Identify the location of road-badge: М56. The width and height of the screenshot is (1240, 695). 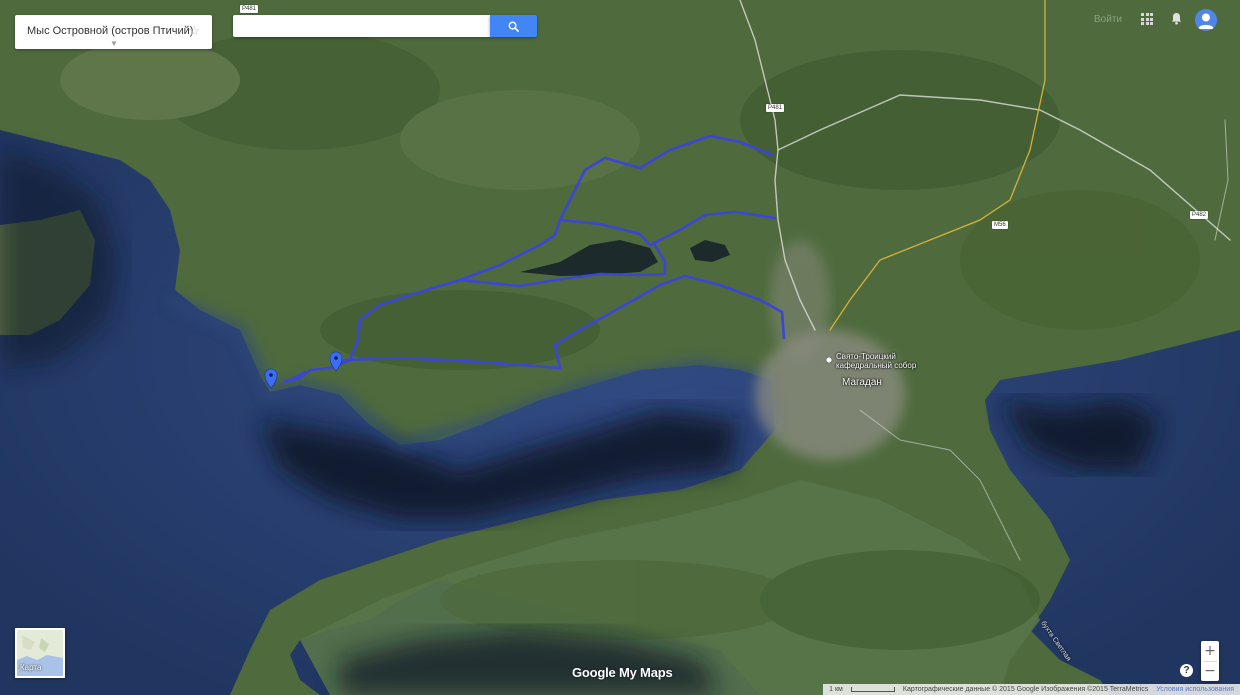
(1000, 225).